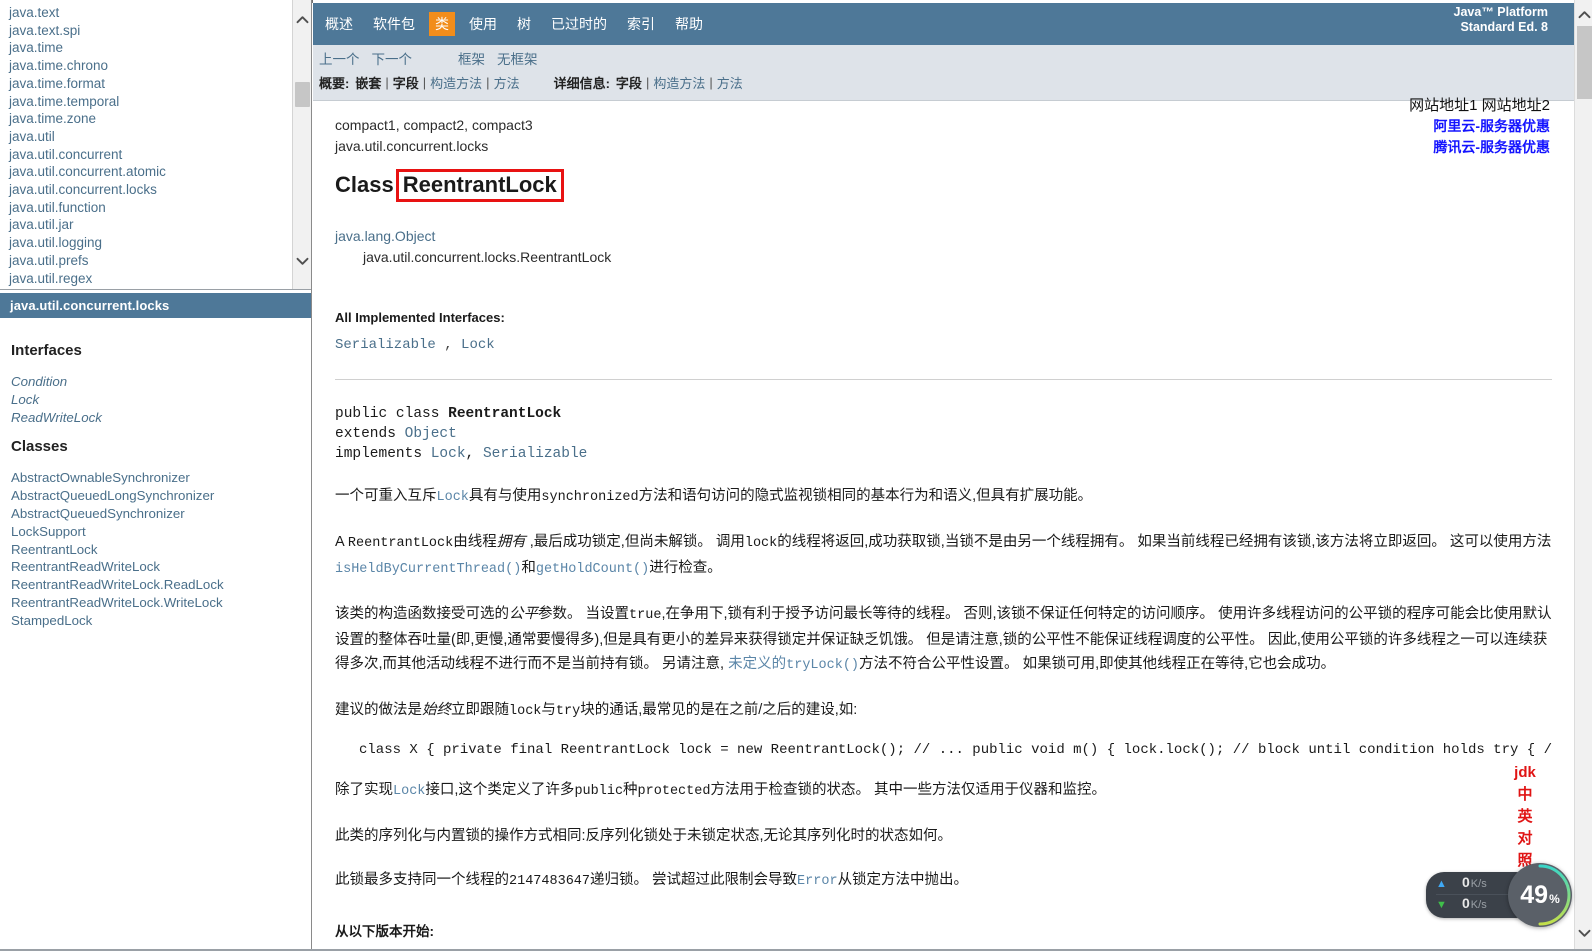 This screenshot has width=1592, height=951. What do you see at coordinates (757, 664) in the screenshot?
I see `p3-undefined-link: 未定义的` at bounding box center [757, 664].